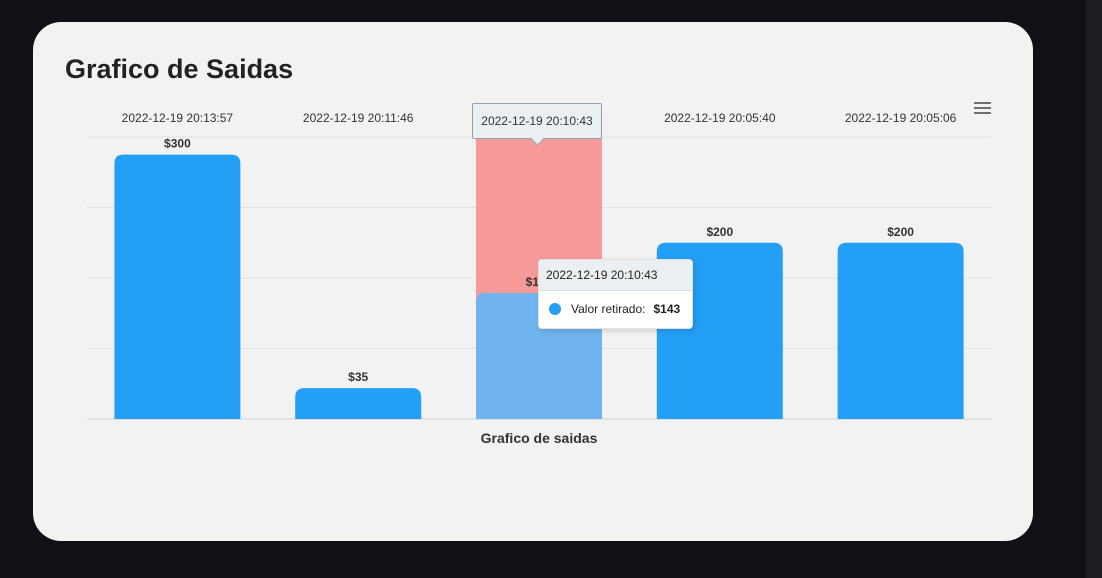 The width and height of the screenshot is (1102, 578). Describe the element at coordinates (667, 309) in the screenshot. I see `tooltip-value: $143` at that location.